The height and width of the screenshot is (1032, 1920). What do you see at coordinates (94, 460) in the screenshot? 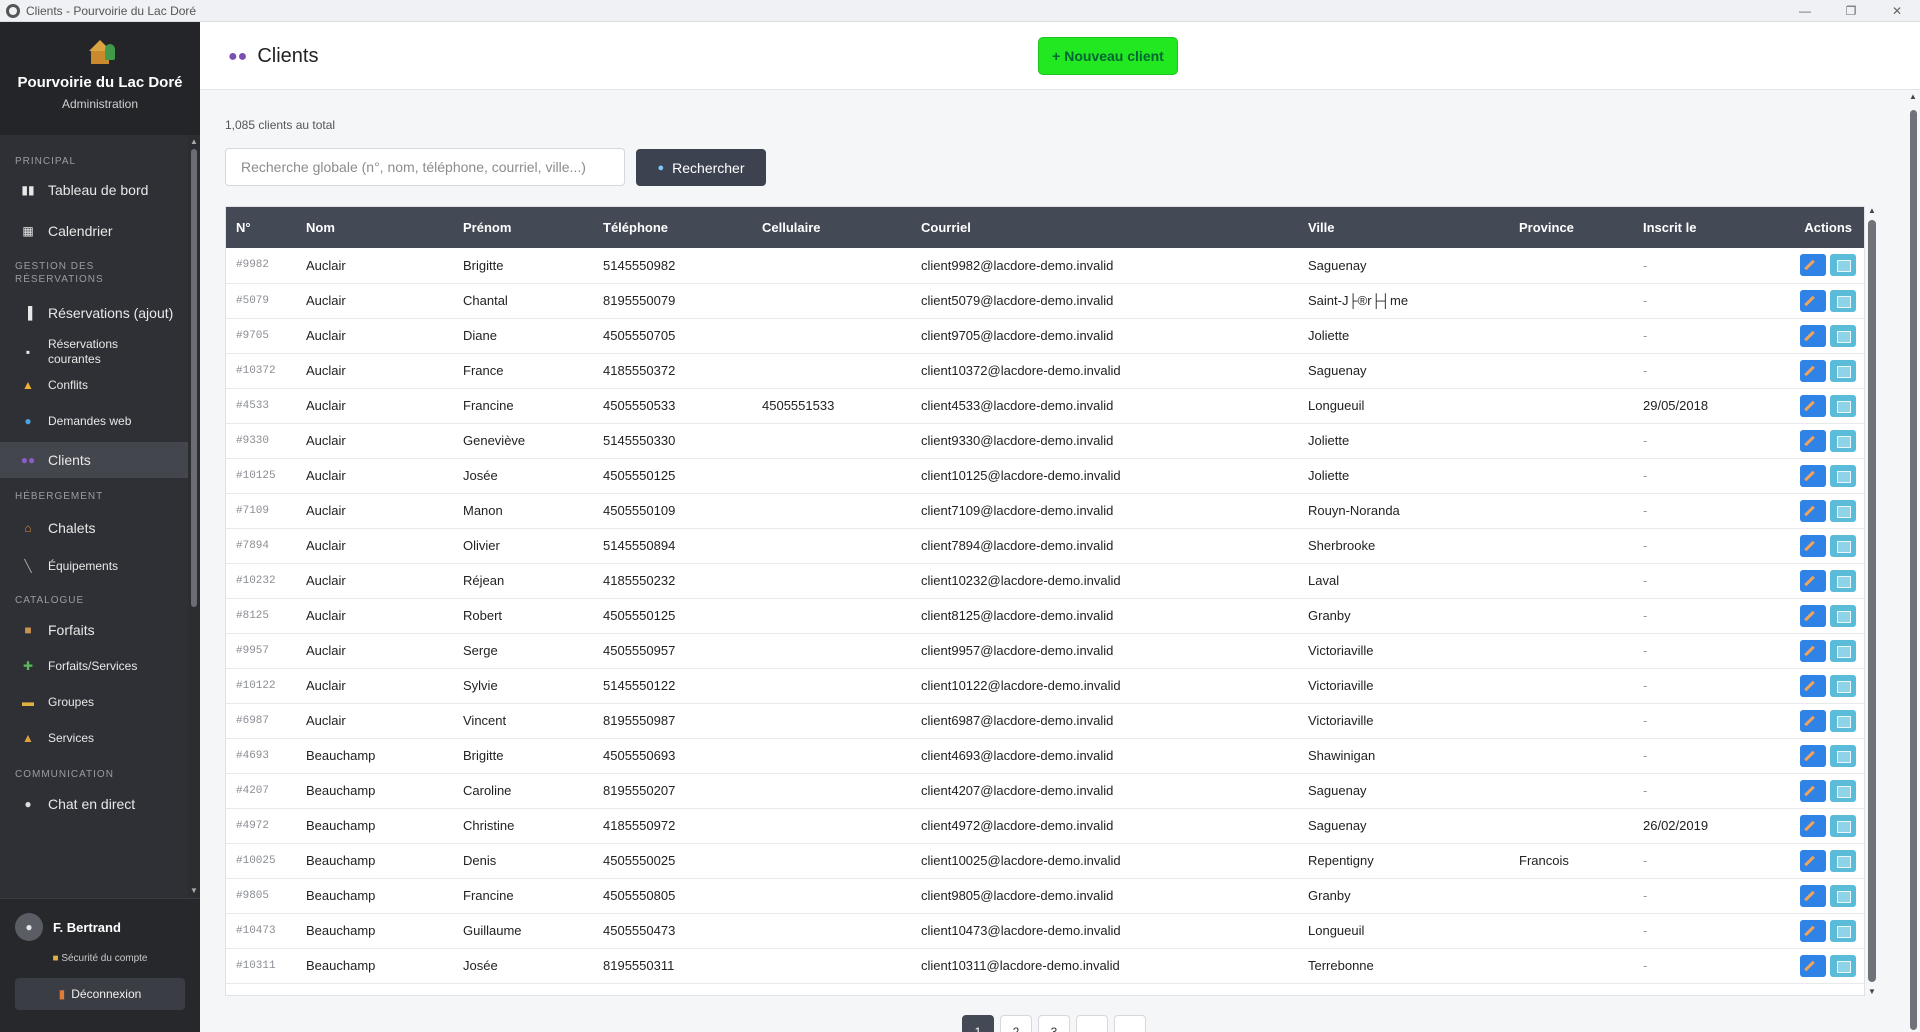
I see `sidebar-item-clients: ●● Clients` at bounding box center [94, 460].